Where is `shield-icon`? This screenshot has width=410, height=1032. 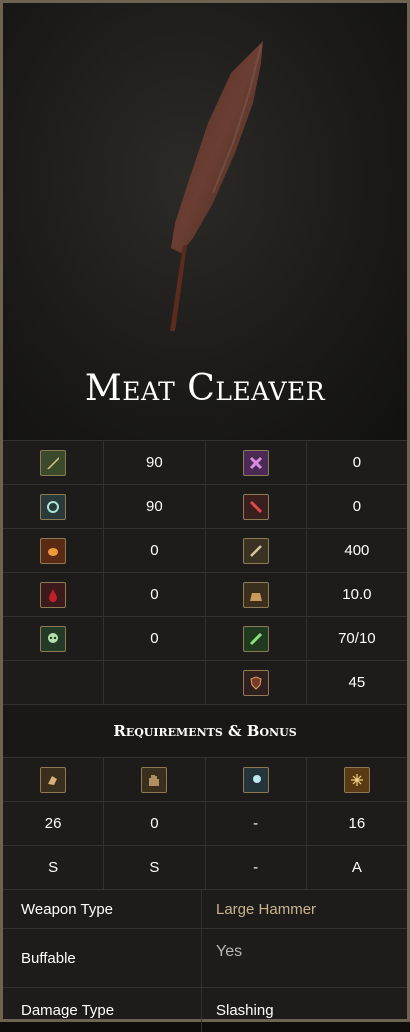 shield-icon is located at coordinates (255, 682).